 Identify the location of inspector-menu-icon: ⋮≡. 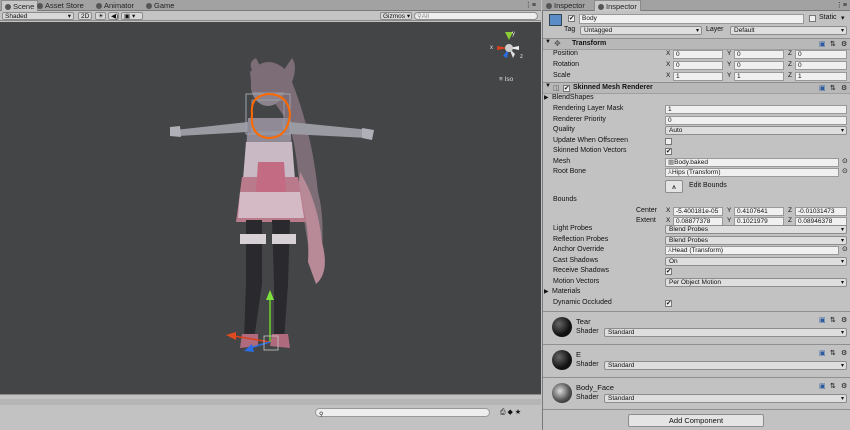
(841, 5).